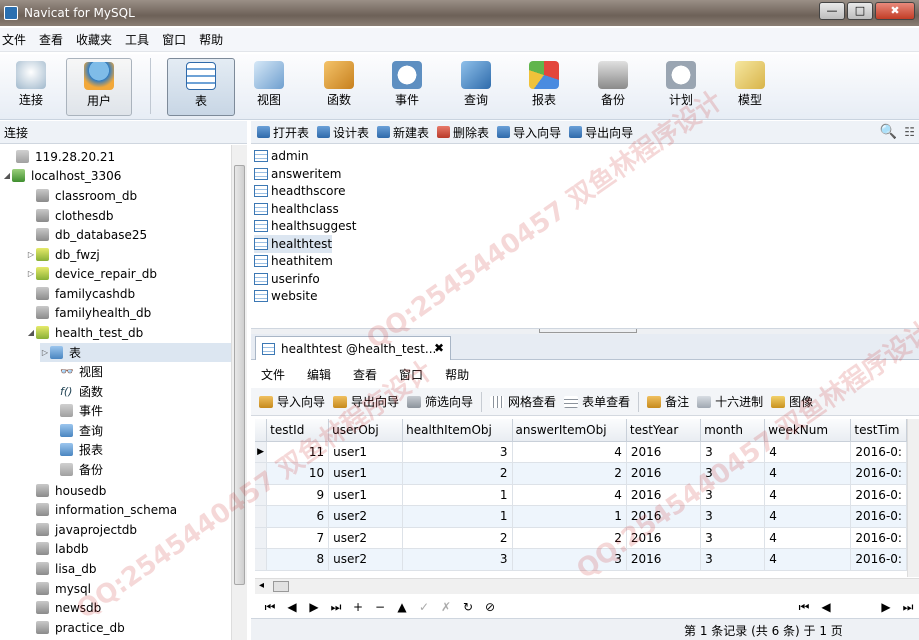 The image size is (919, 640). Describe the element at coordinates (792, 401) in the screenshot. I see `image-button: 图像` at that location.